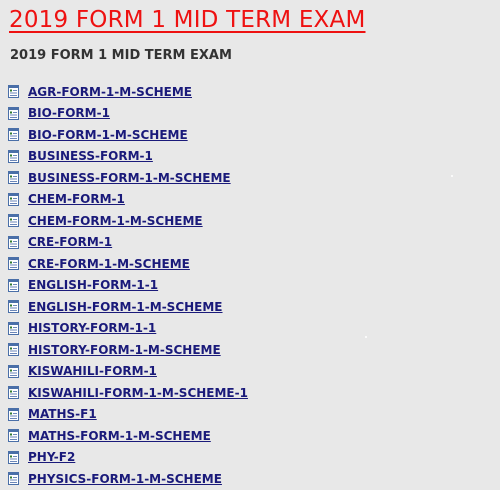 The height and width of the screenshot is (490, 500). I want to click on file-list-item: CHEM-FORM-1, so click(128, 200).